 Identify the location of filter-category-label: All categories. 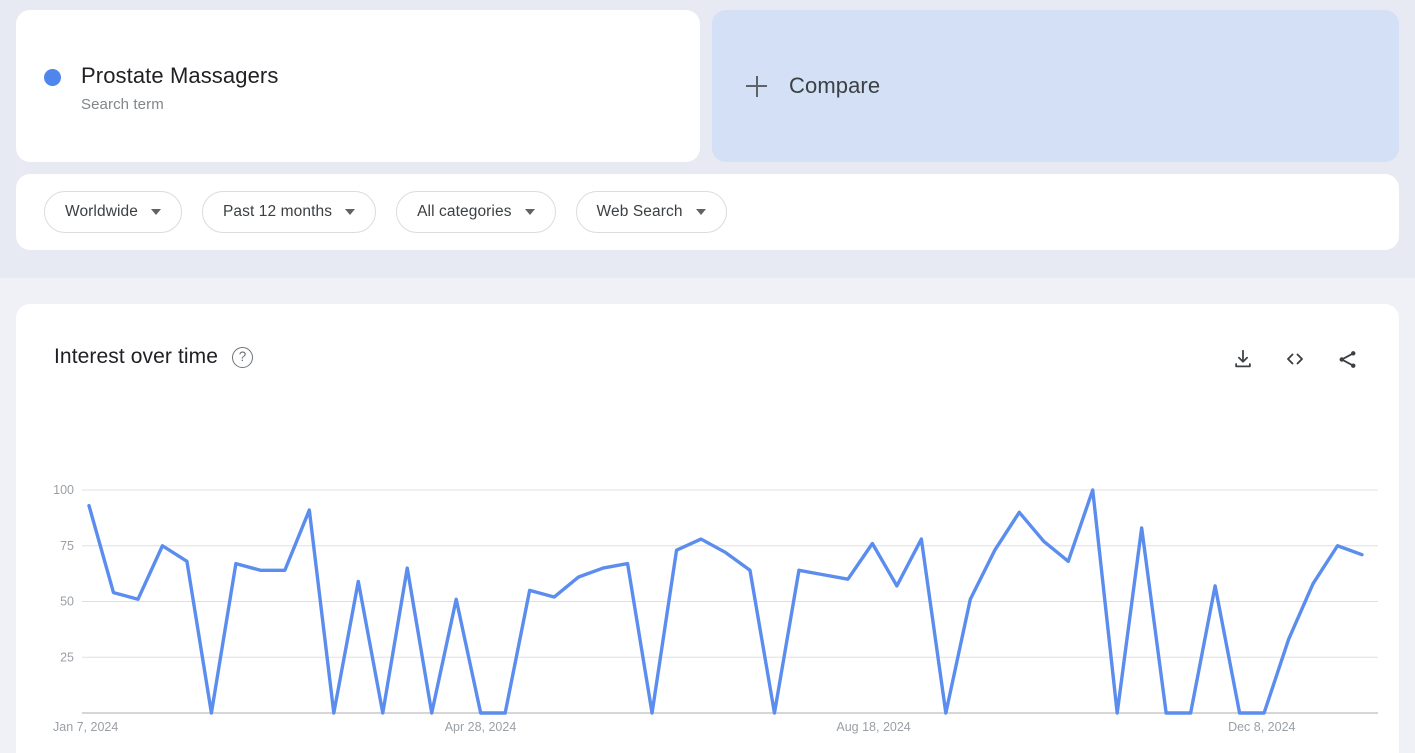
(464, 211).